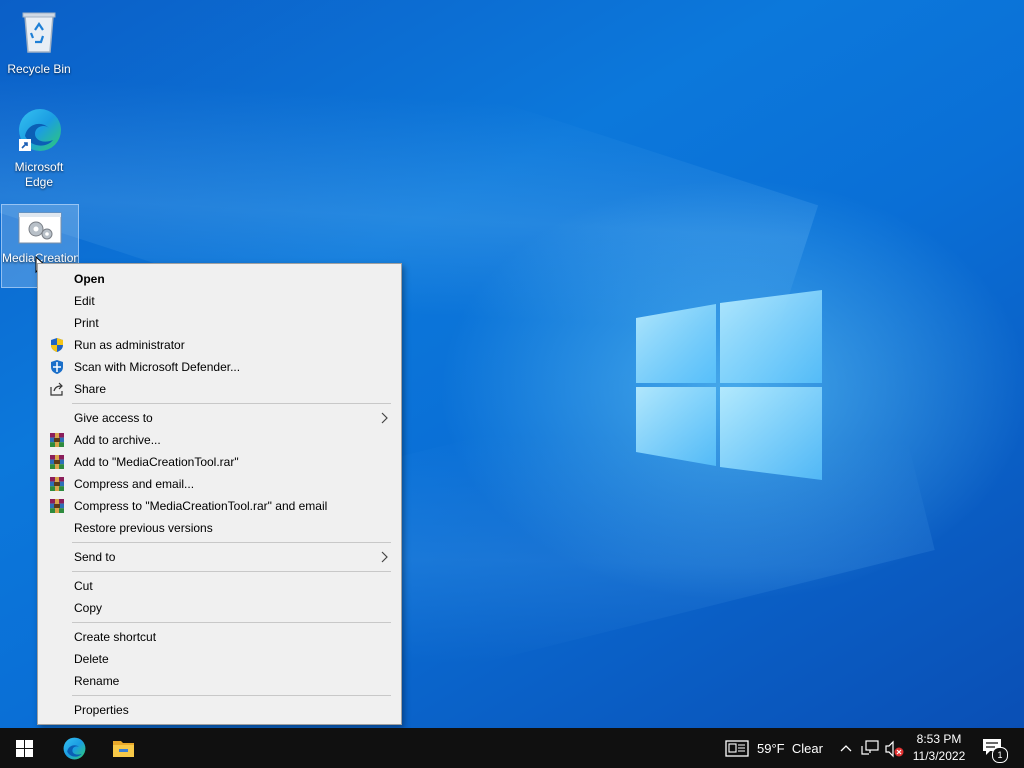 This screenshot has height=768, width=1024. I want to click on menu-item-label: Send to, so click(95, 557).